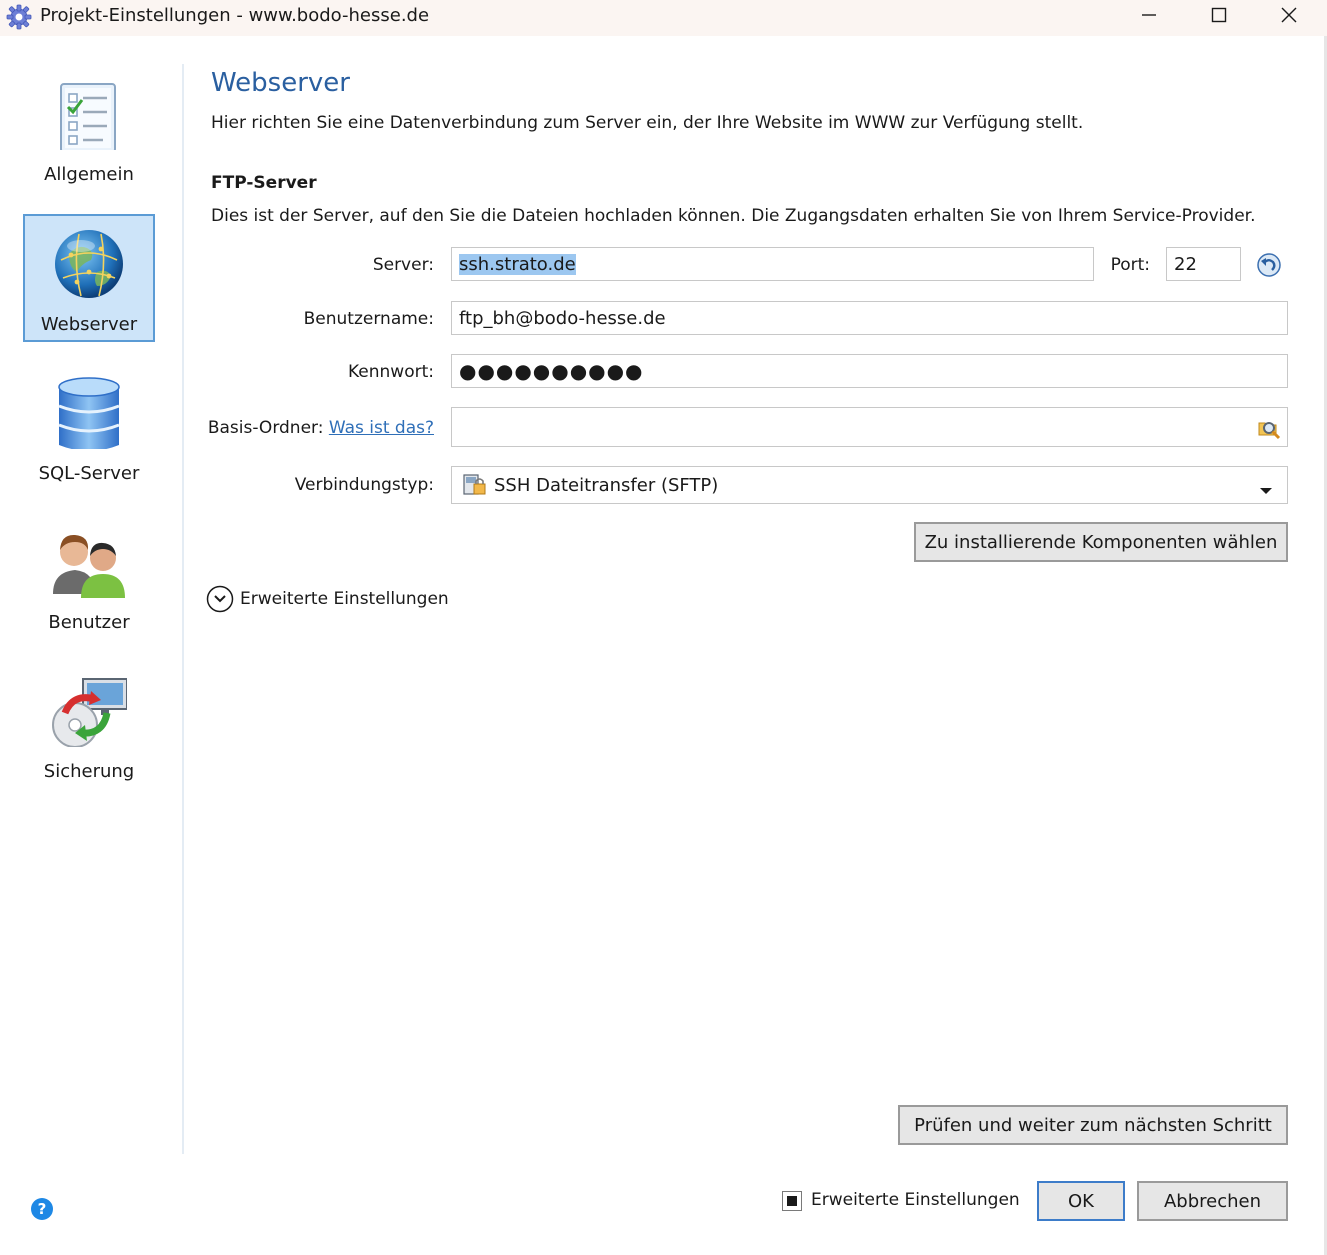  I want to click on sidebar-item-sicherung: Sicherung, so click(89, 727).